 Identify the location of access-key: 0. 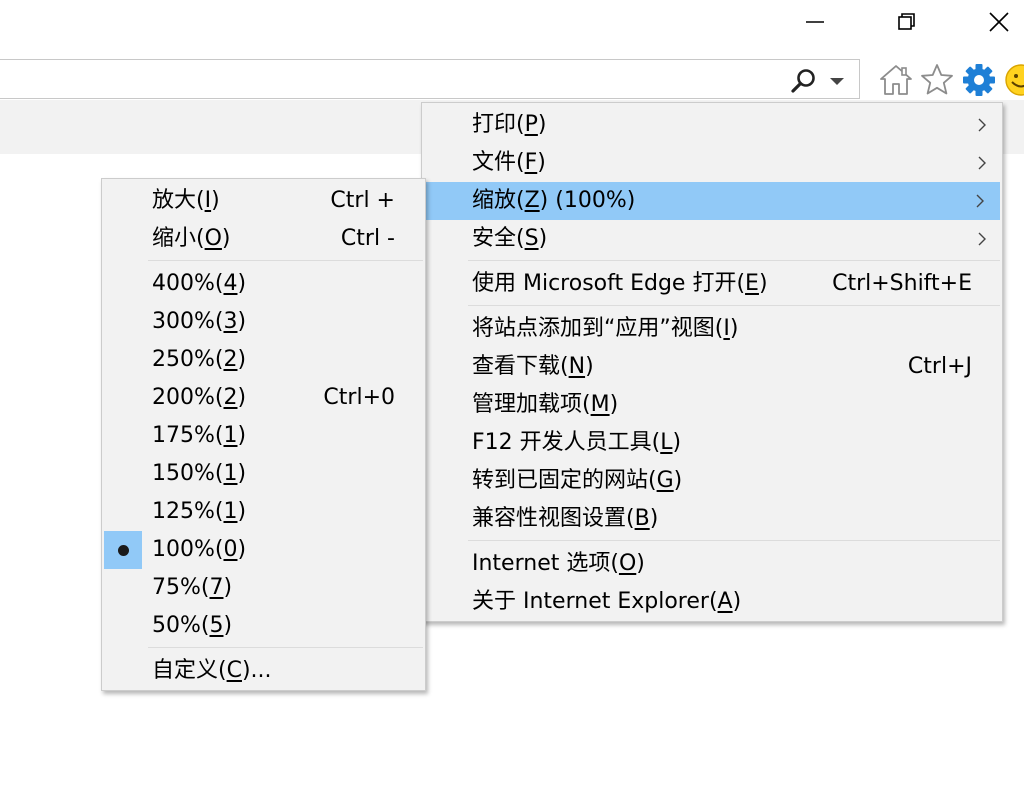
(230, 549).